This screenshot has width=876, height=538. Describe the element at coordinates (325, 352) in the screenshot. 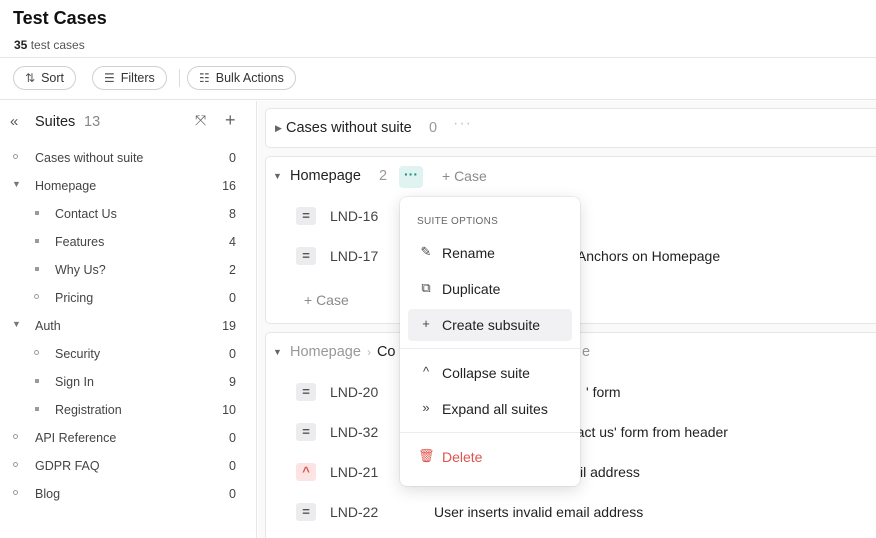

I see `breadcrumb-parent: Homepage` at that location.